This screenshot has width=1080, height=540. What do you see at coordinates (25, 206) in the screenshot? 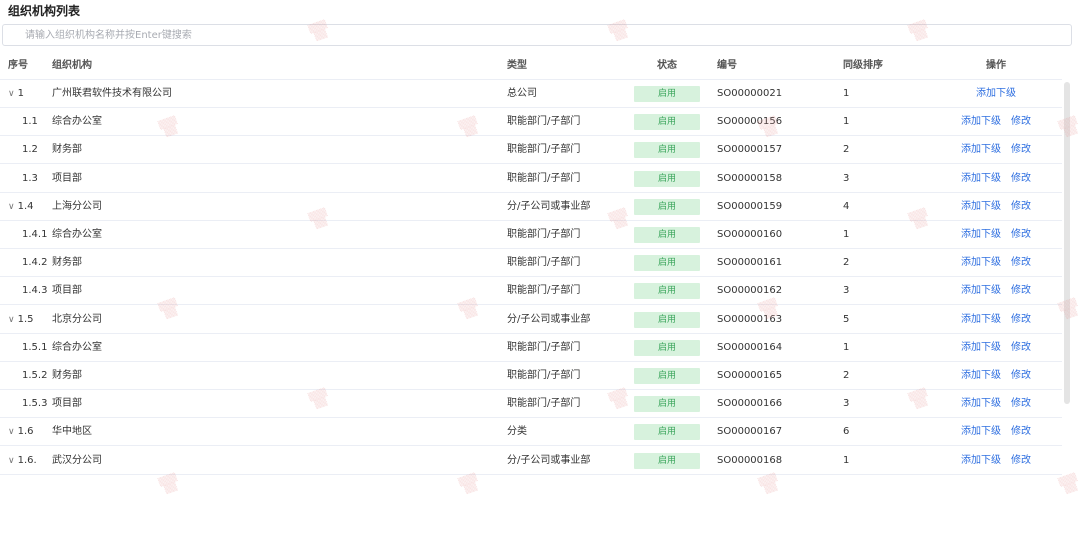
I see `row-seq-label: 1.4` at bounding box center [25, 206].